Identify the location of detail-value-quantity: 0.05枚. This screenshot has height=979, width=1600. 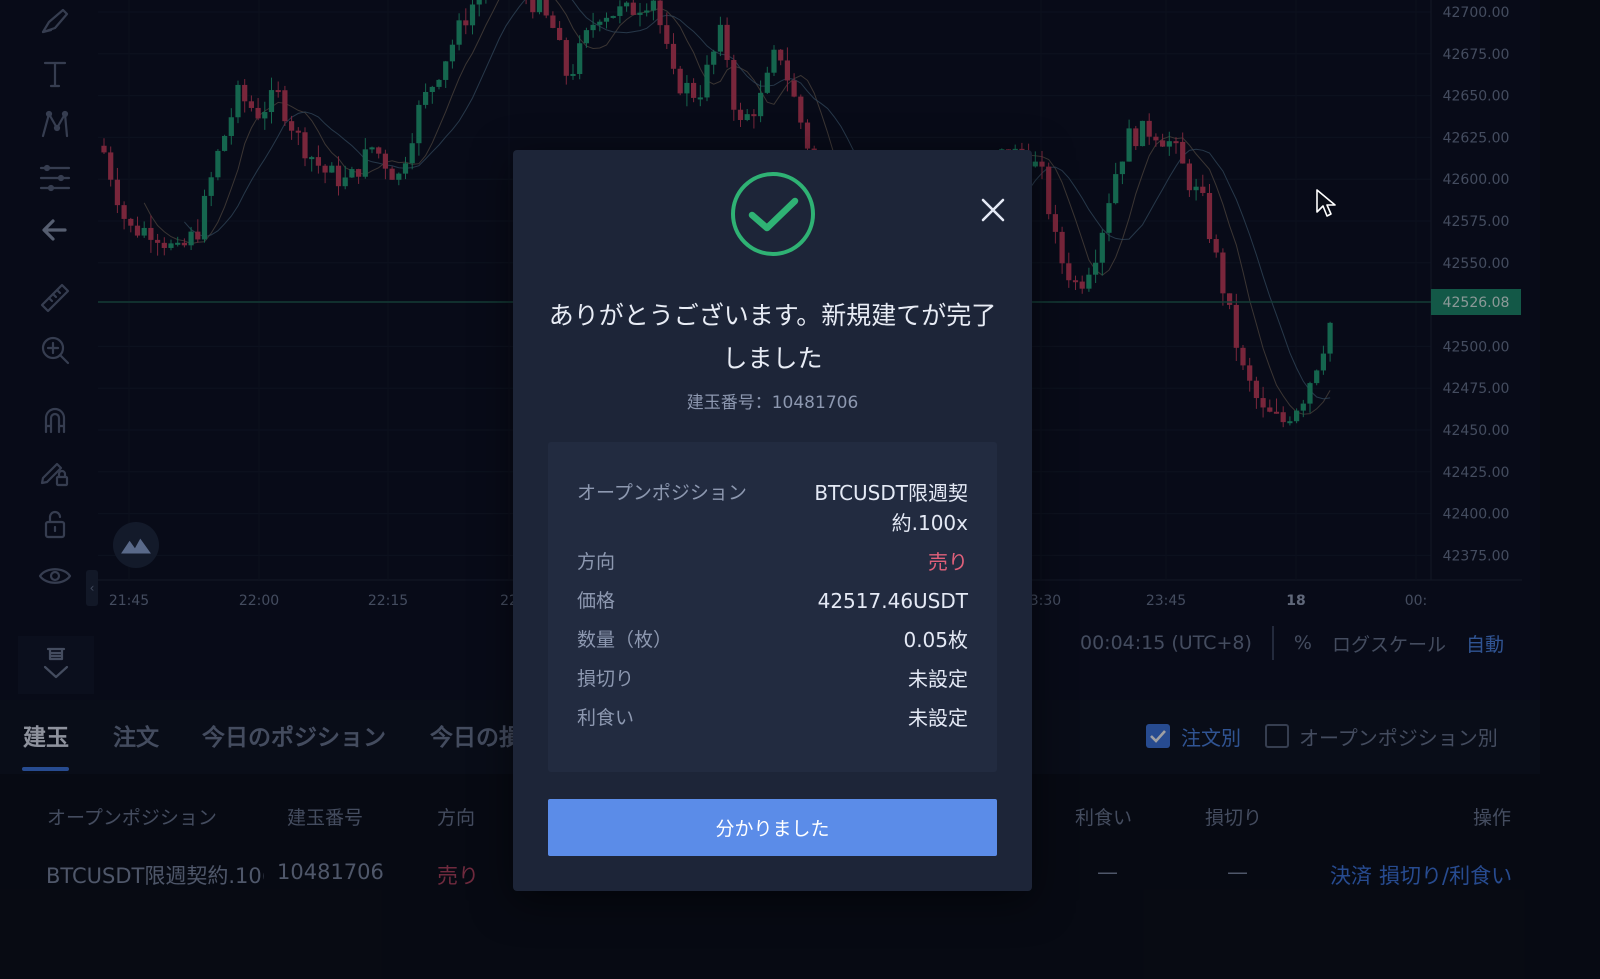
(935, 640).